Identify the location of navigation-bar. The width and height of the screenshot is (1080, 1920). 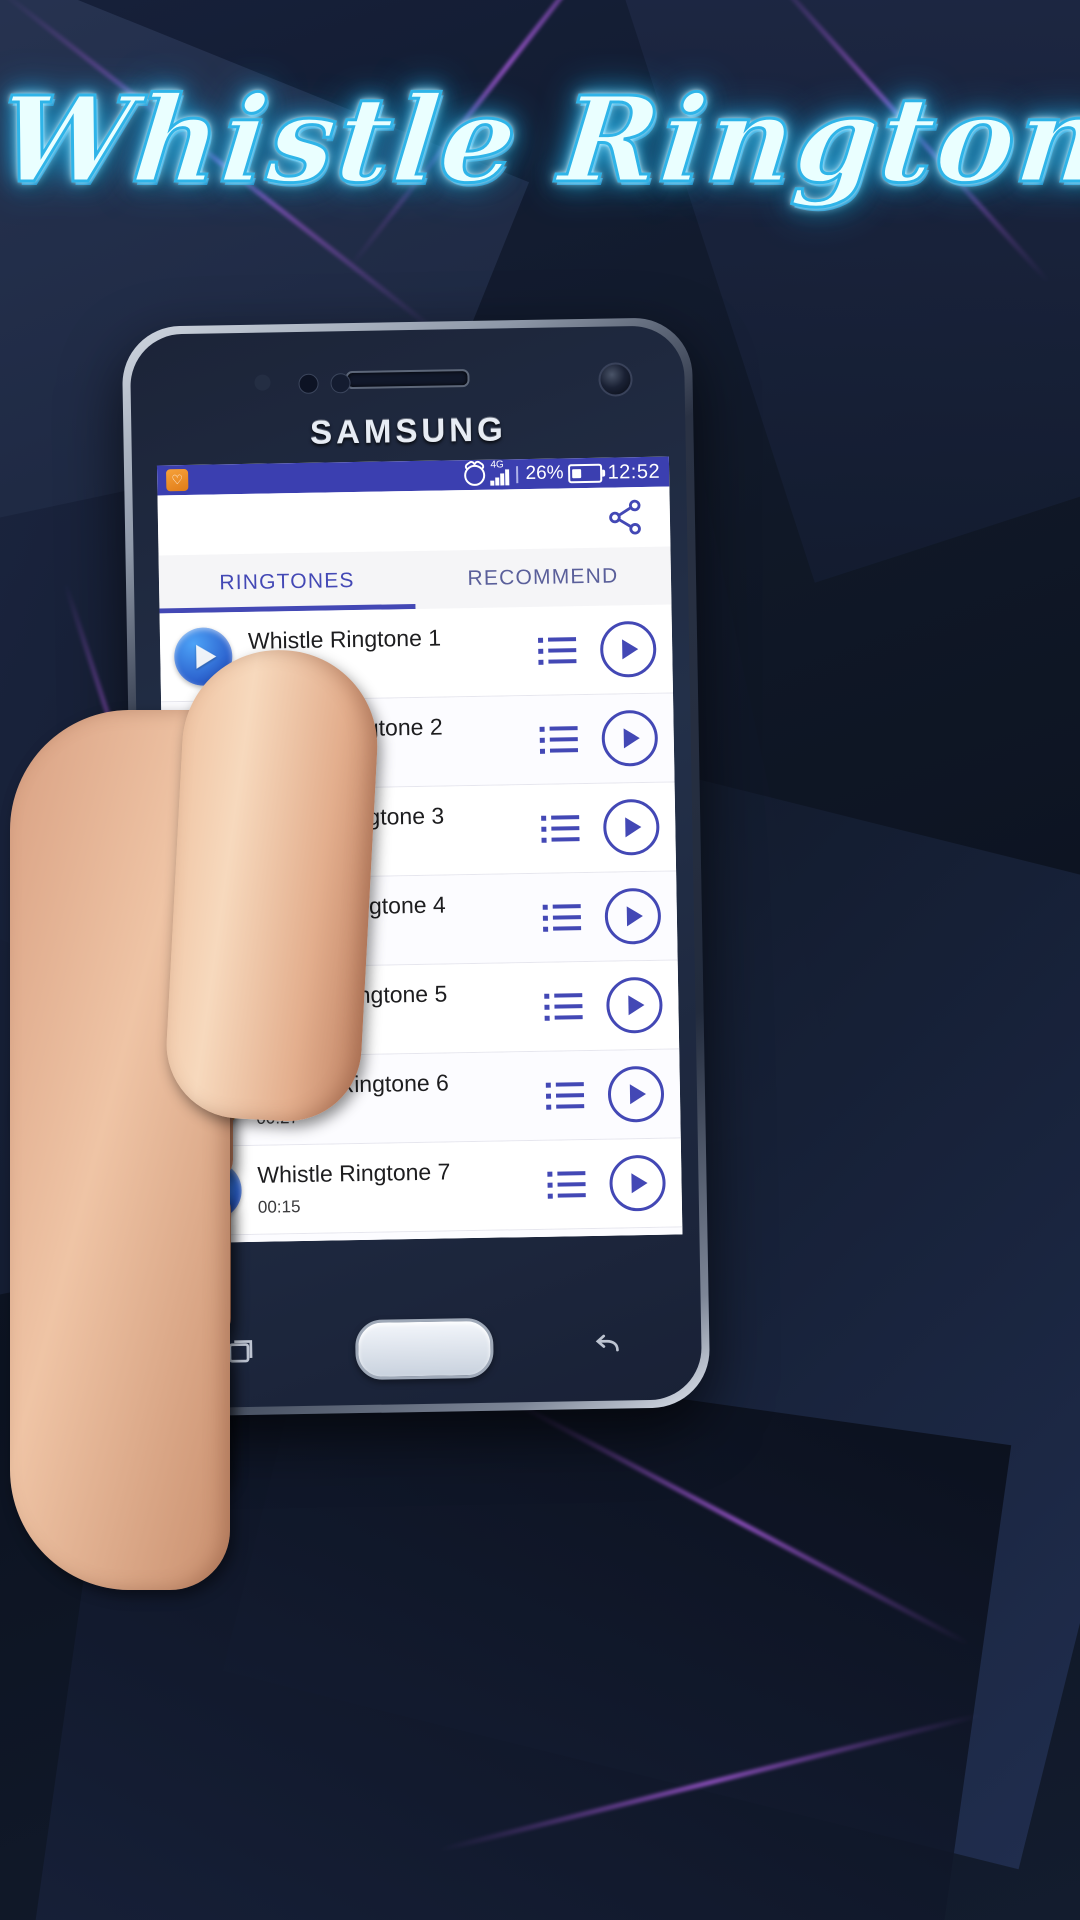
(424, 1349).